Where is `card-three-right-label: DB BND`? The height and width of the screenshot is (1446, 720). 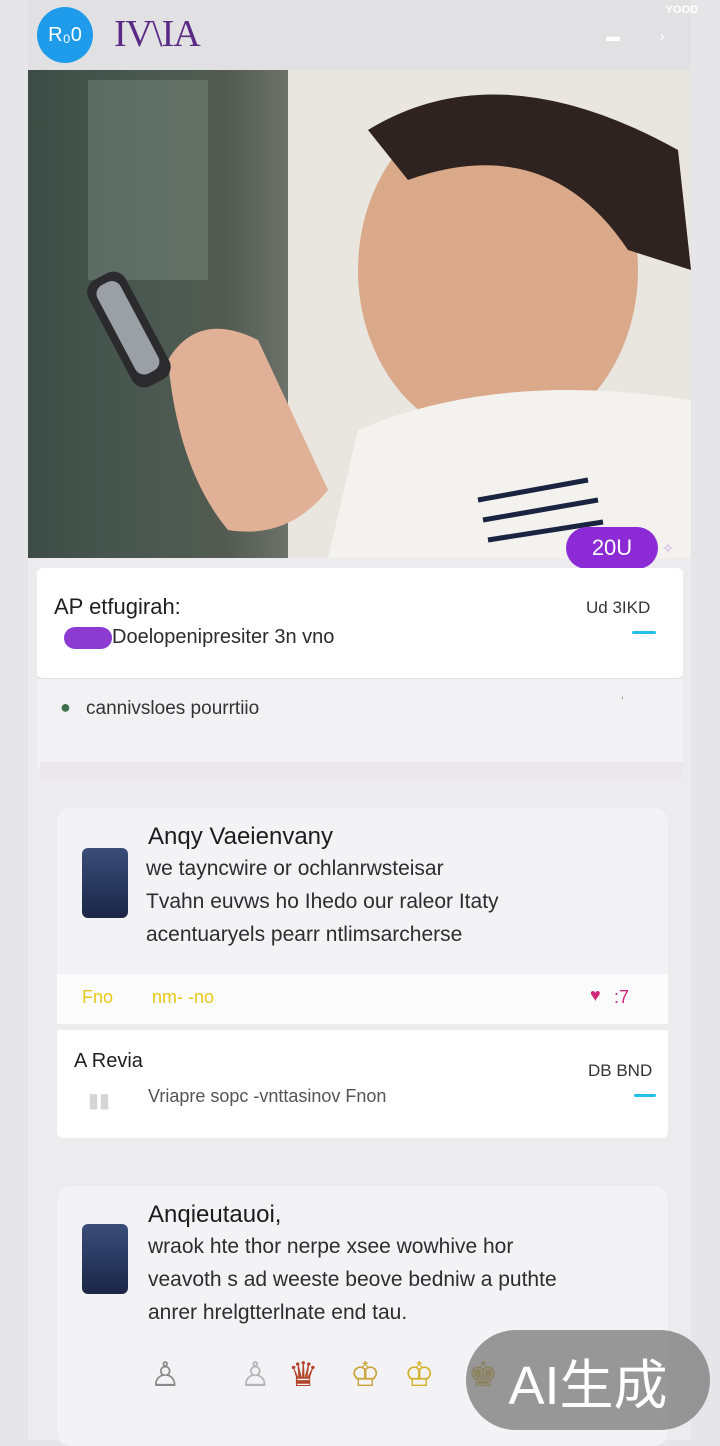 card-three-right-label: DB BND is located at coordinates (620, 1070).